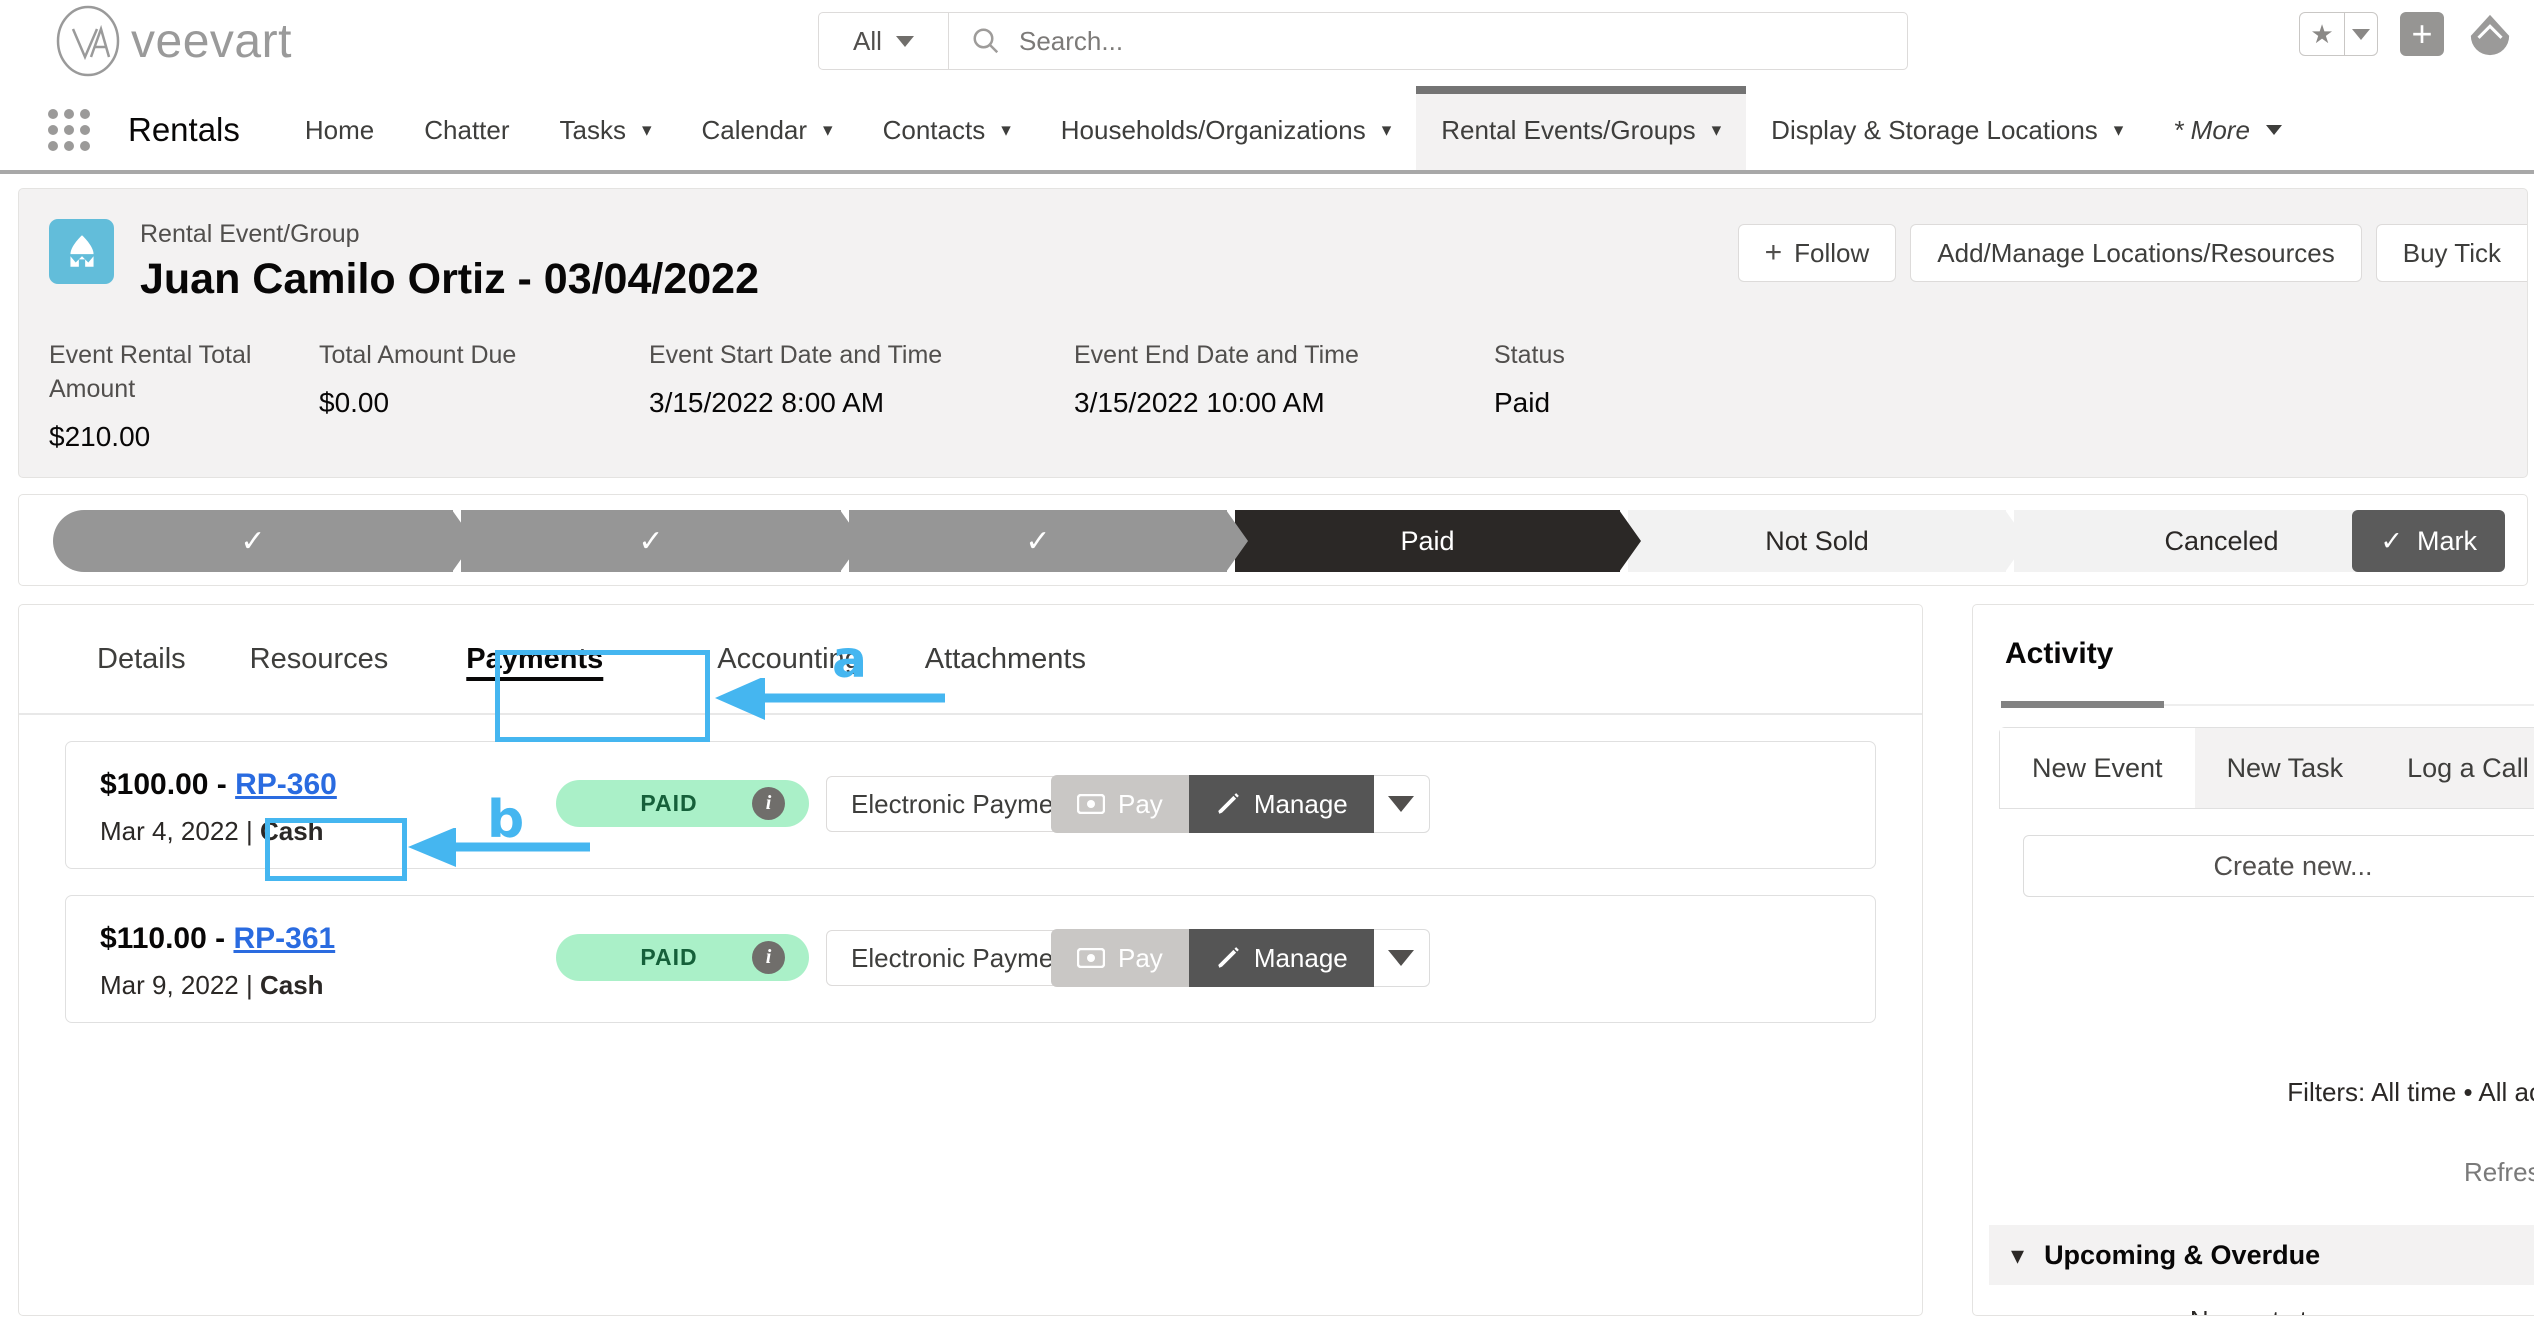 The image size is (2534, 1328). What do you see at coordinates (850, 660) in the screenshot?
I see `annotation-a-letter: a` at bounding box center [850, 660].